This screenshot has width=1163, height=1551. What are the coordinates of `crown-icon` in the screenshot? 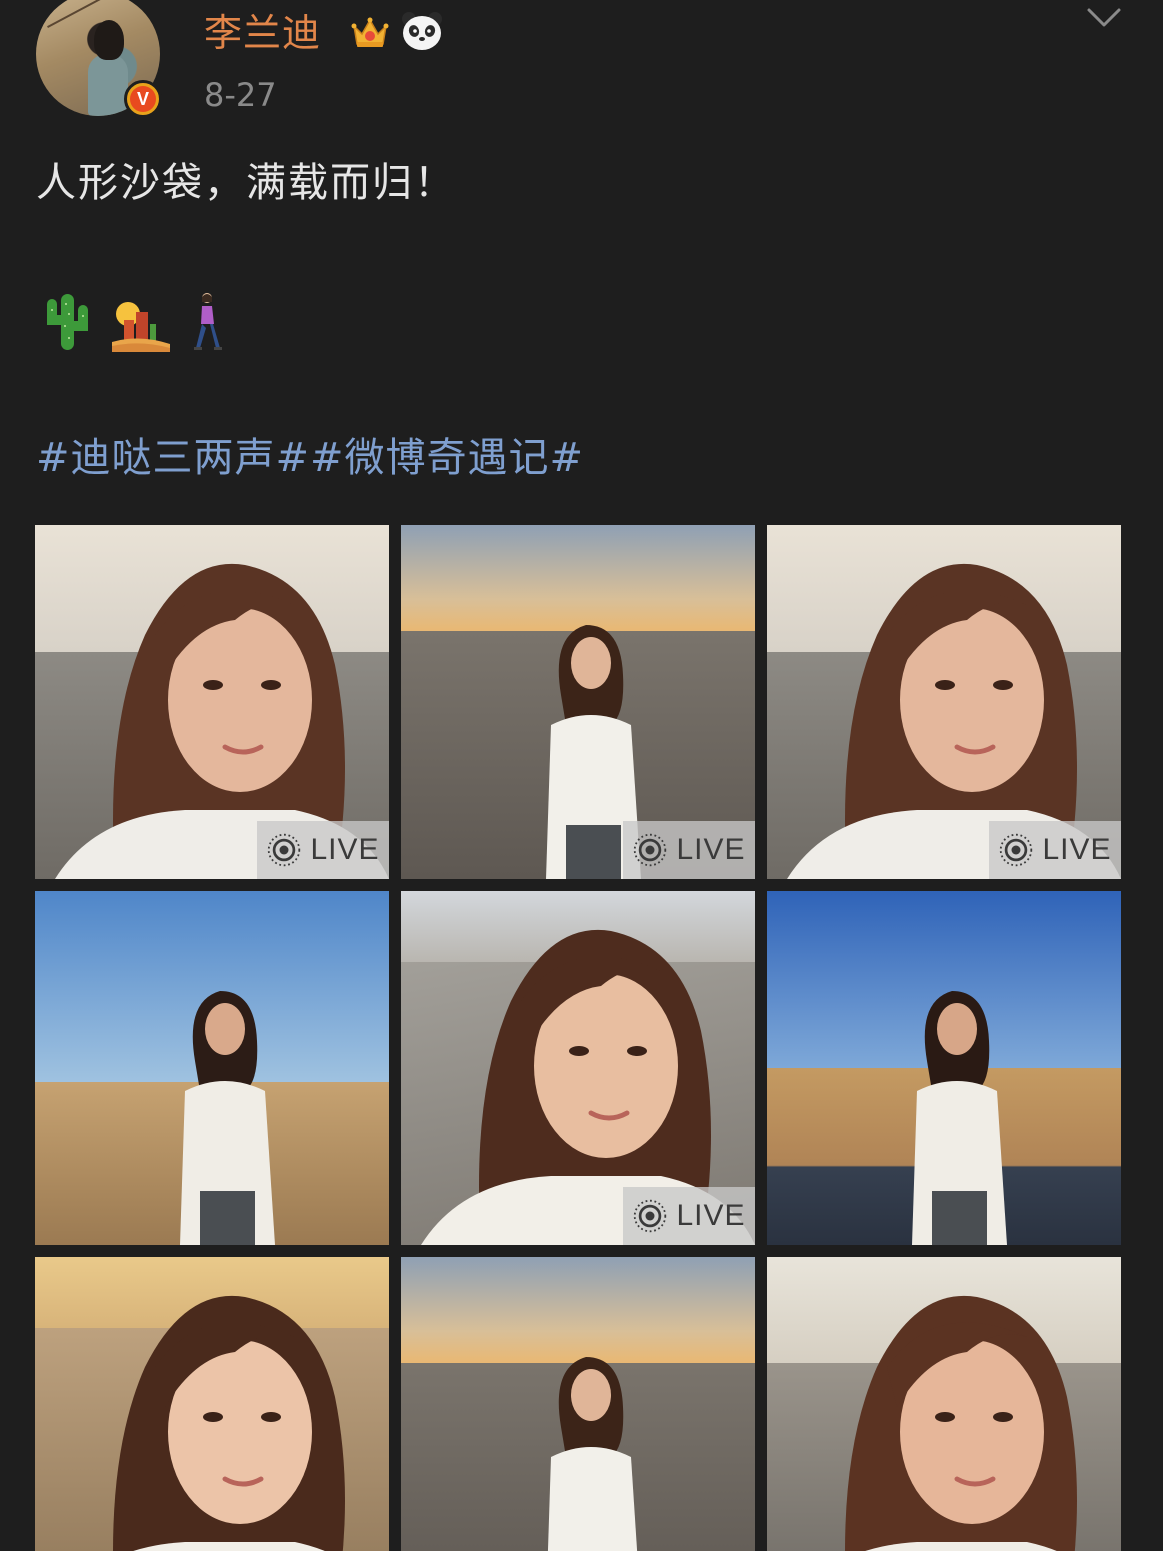 It's located at (370, 32).